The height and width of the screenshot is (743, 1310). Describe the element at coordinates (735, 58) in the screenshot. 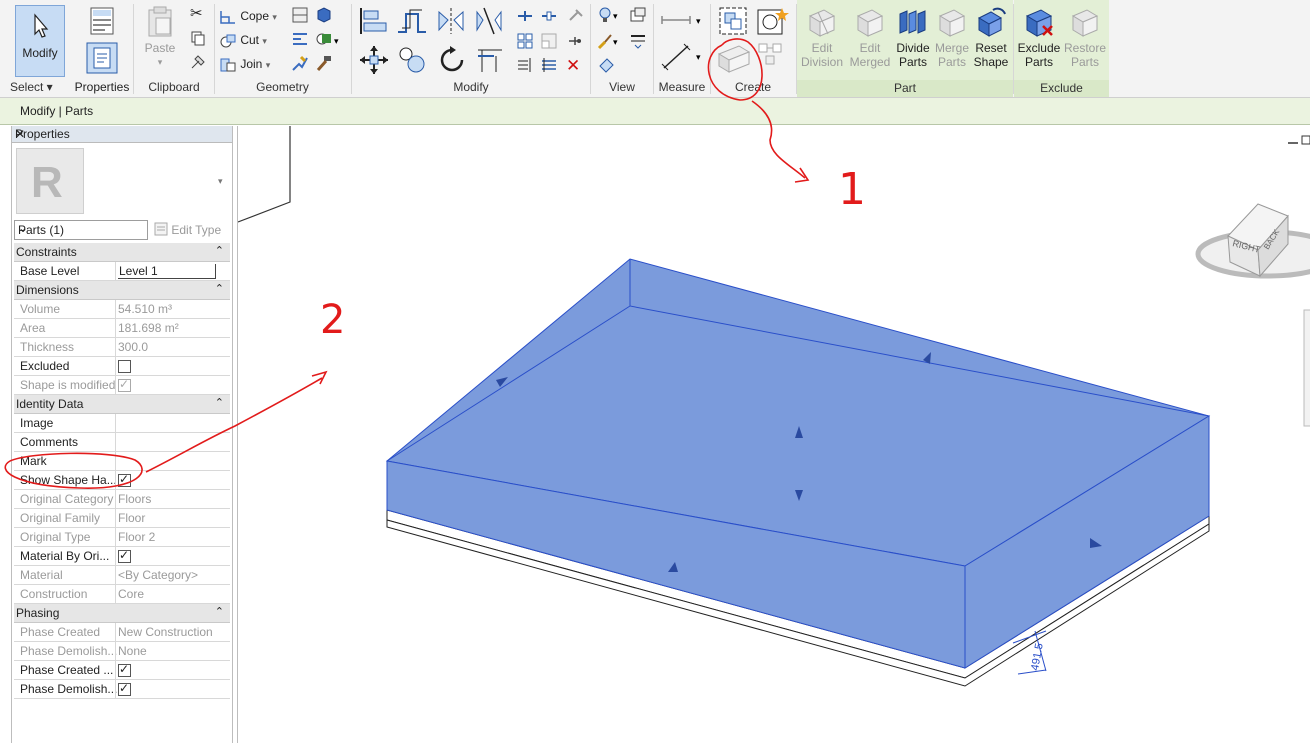

I see `create-parts-icon` at that location.